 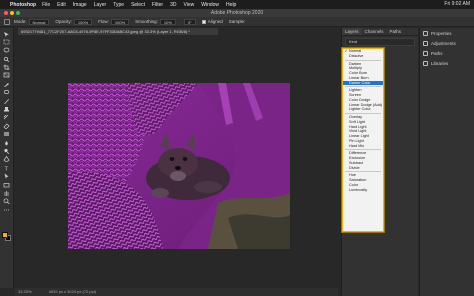 I want to click on menubar-clock: Fri 9:02 AM, so click(x=457, y=4).